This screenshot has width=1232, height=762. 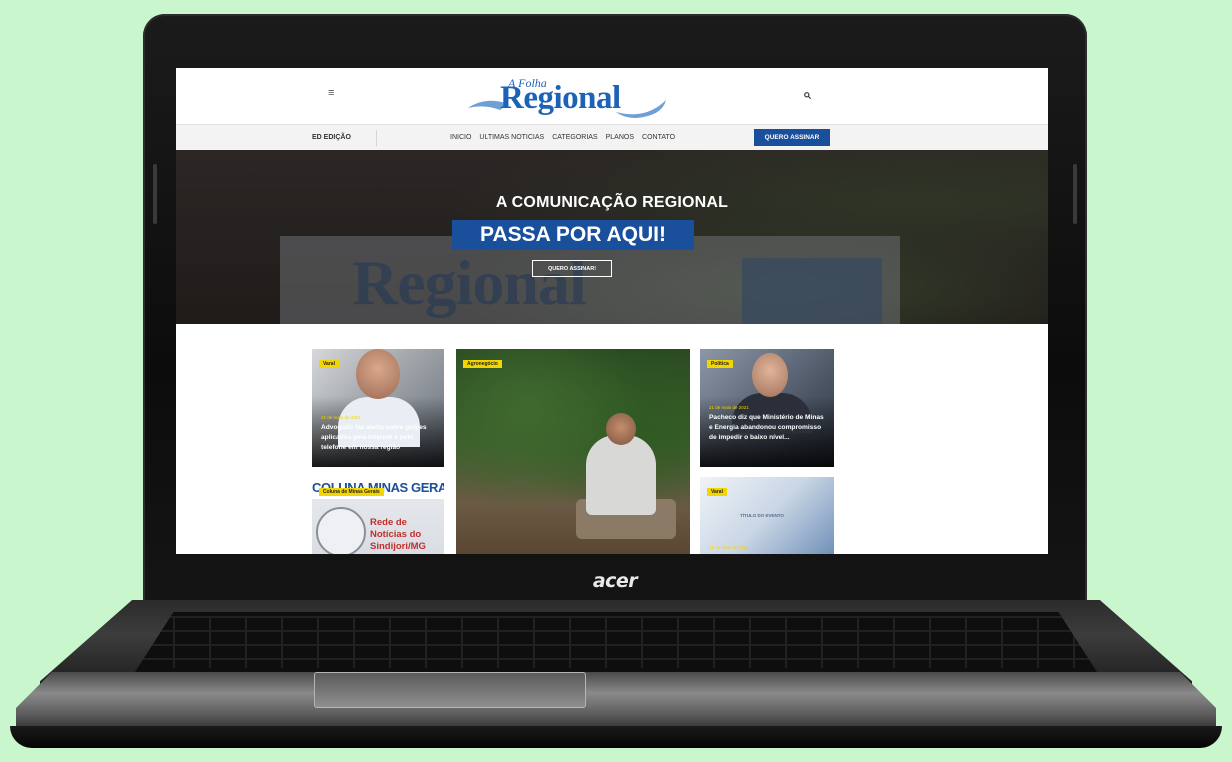 What do you see at coordinates (621, 475) in the screenshot?
I see `photo-subject` at bounding box center [621, 475].